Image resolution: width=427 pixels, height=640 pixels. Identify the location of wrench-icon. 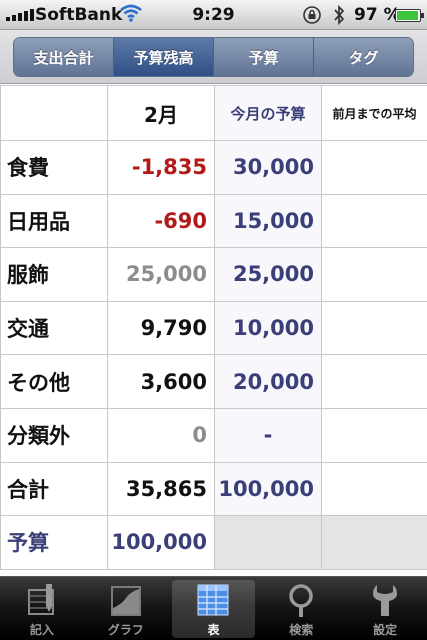
(385, 600).